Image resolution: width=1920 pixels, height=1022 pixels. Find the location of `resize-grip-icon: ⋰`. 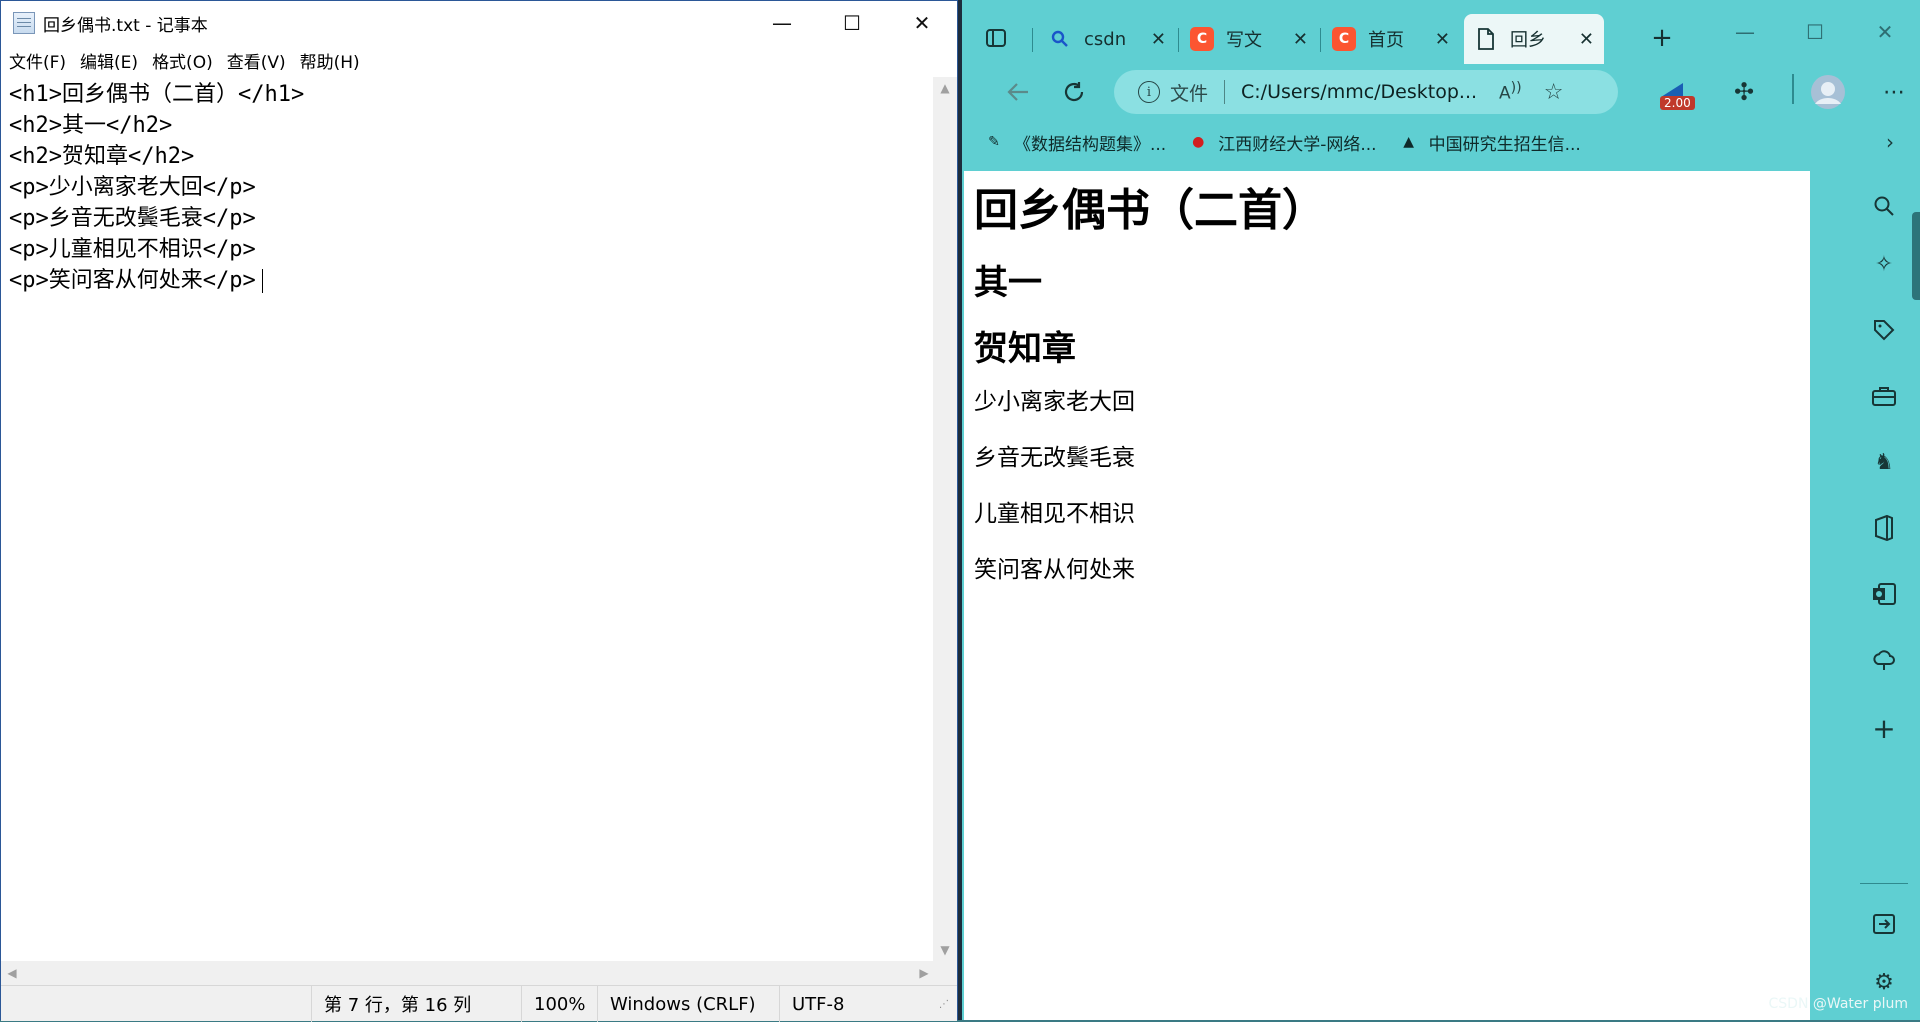

resize-grip-icon: ⋰ is located at coordinates (946, 1004).